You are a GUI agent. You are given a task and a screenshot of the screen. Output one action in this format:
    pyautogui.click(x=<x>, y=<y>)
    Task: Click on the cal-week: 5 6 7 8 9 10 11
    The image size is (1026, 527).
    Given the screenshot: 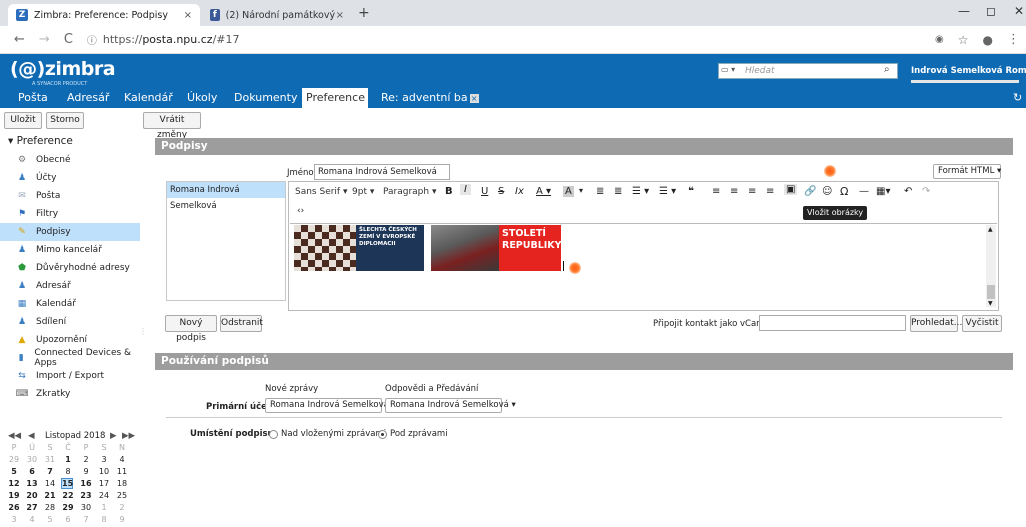 What is the action you would take?
    pyautogui.click(x=72, y=472)
    